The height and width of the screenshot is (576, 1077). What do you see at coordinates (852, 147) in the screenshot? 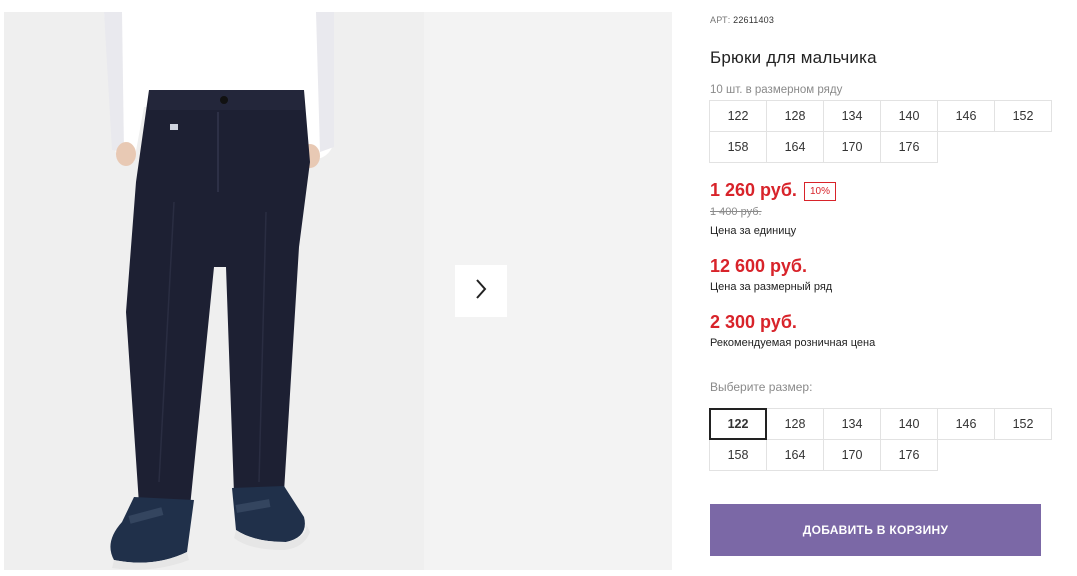
I see `size-range-cell: 170` at bounding box center [852, 147].